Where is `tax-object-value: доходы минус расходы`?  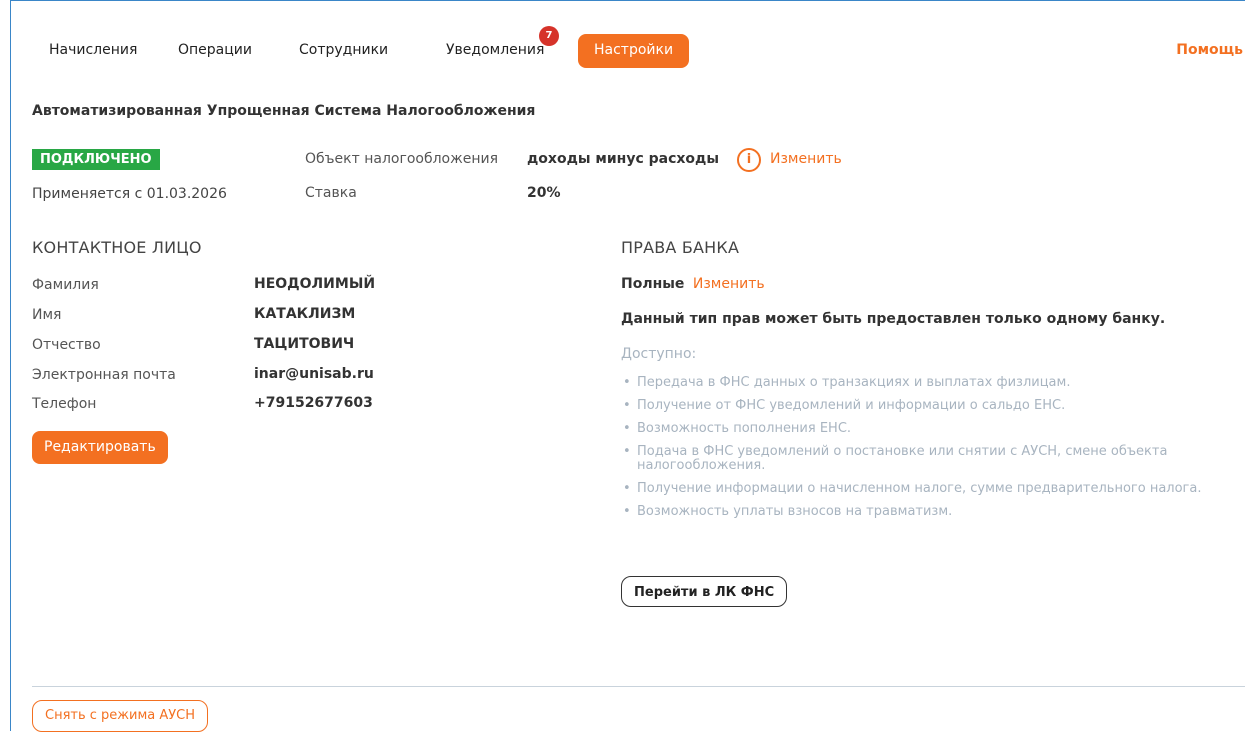
tax-object-value: доходы минус расходы is located at coordinates (623, 159).